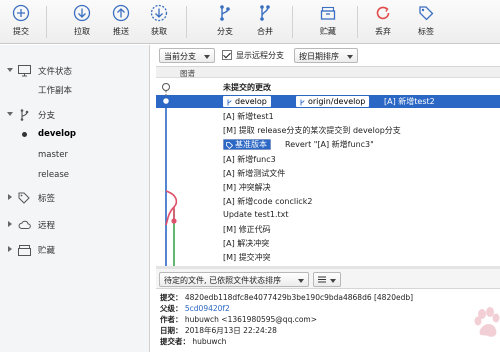 Image resolution: width=500 pixels, height=352 pixels. What do you see at coordinates (426, 31) in the screenshot?
I see `tag-label: 标签` at bounding box center [426, 31].